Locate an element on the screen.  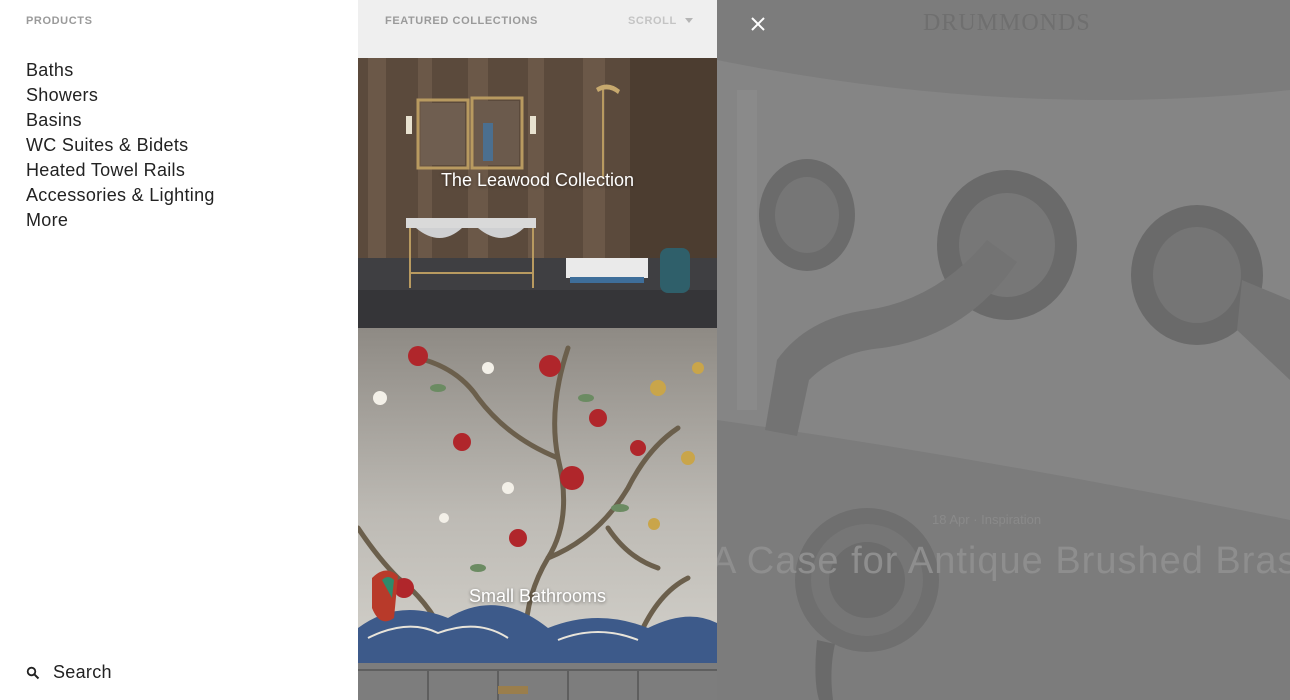
scroll-button: SCROLL is located at coordinates (660, 21).